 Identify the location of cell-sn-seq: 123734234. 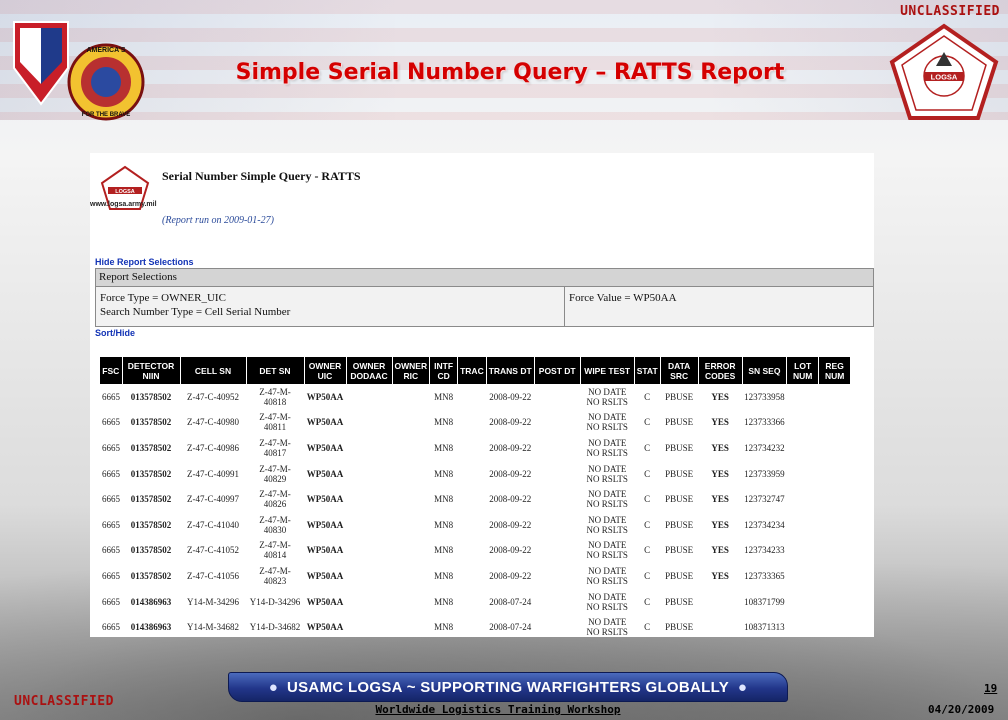
(764, 524).